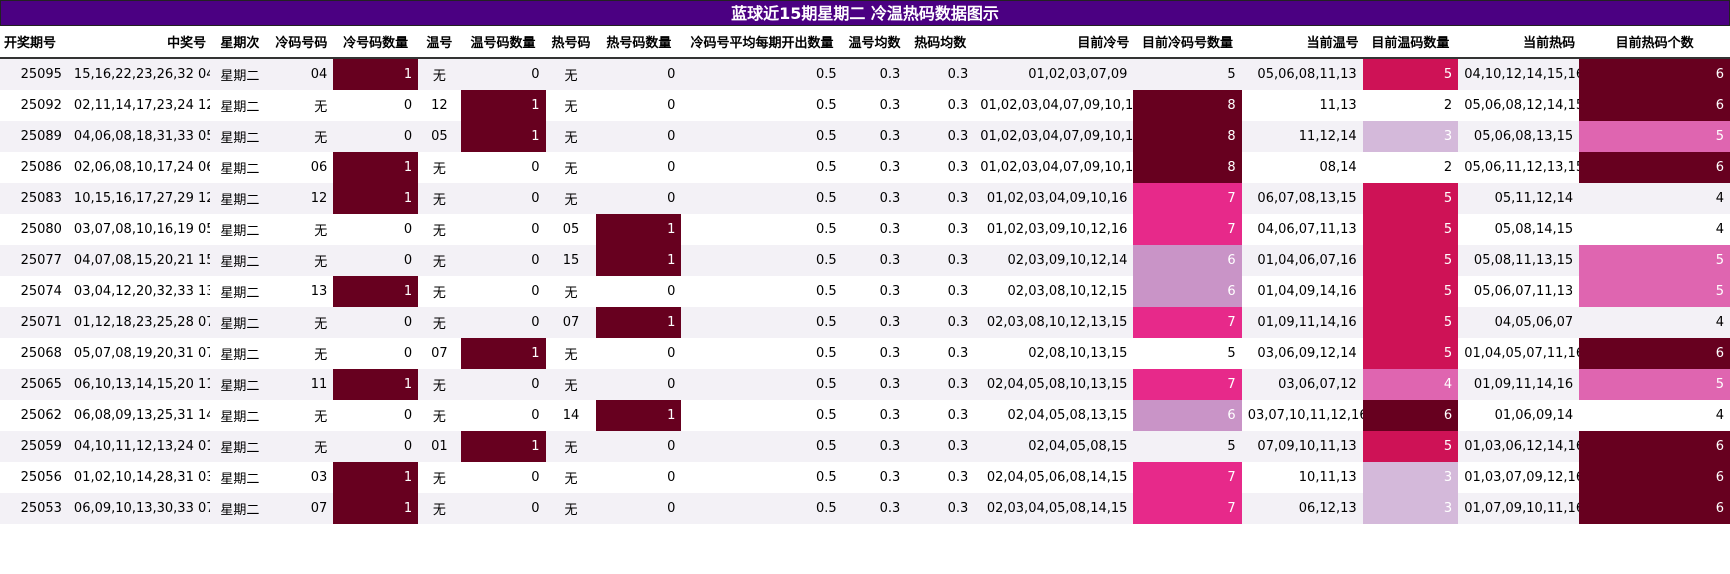 This screenshot has height=574, width=1730. What do you see at coordinates (1519, 477) in the screenshot?
I see `table-cell: 01,03,07,09,12,16` at bounding box center [1519, 477].